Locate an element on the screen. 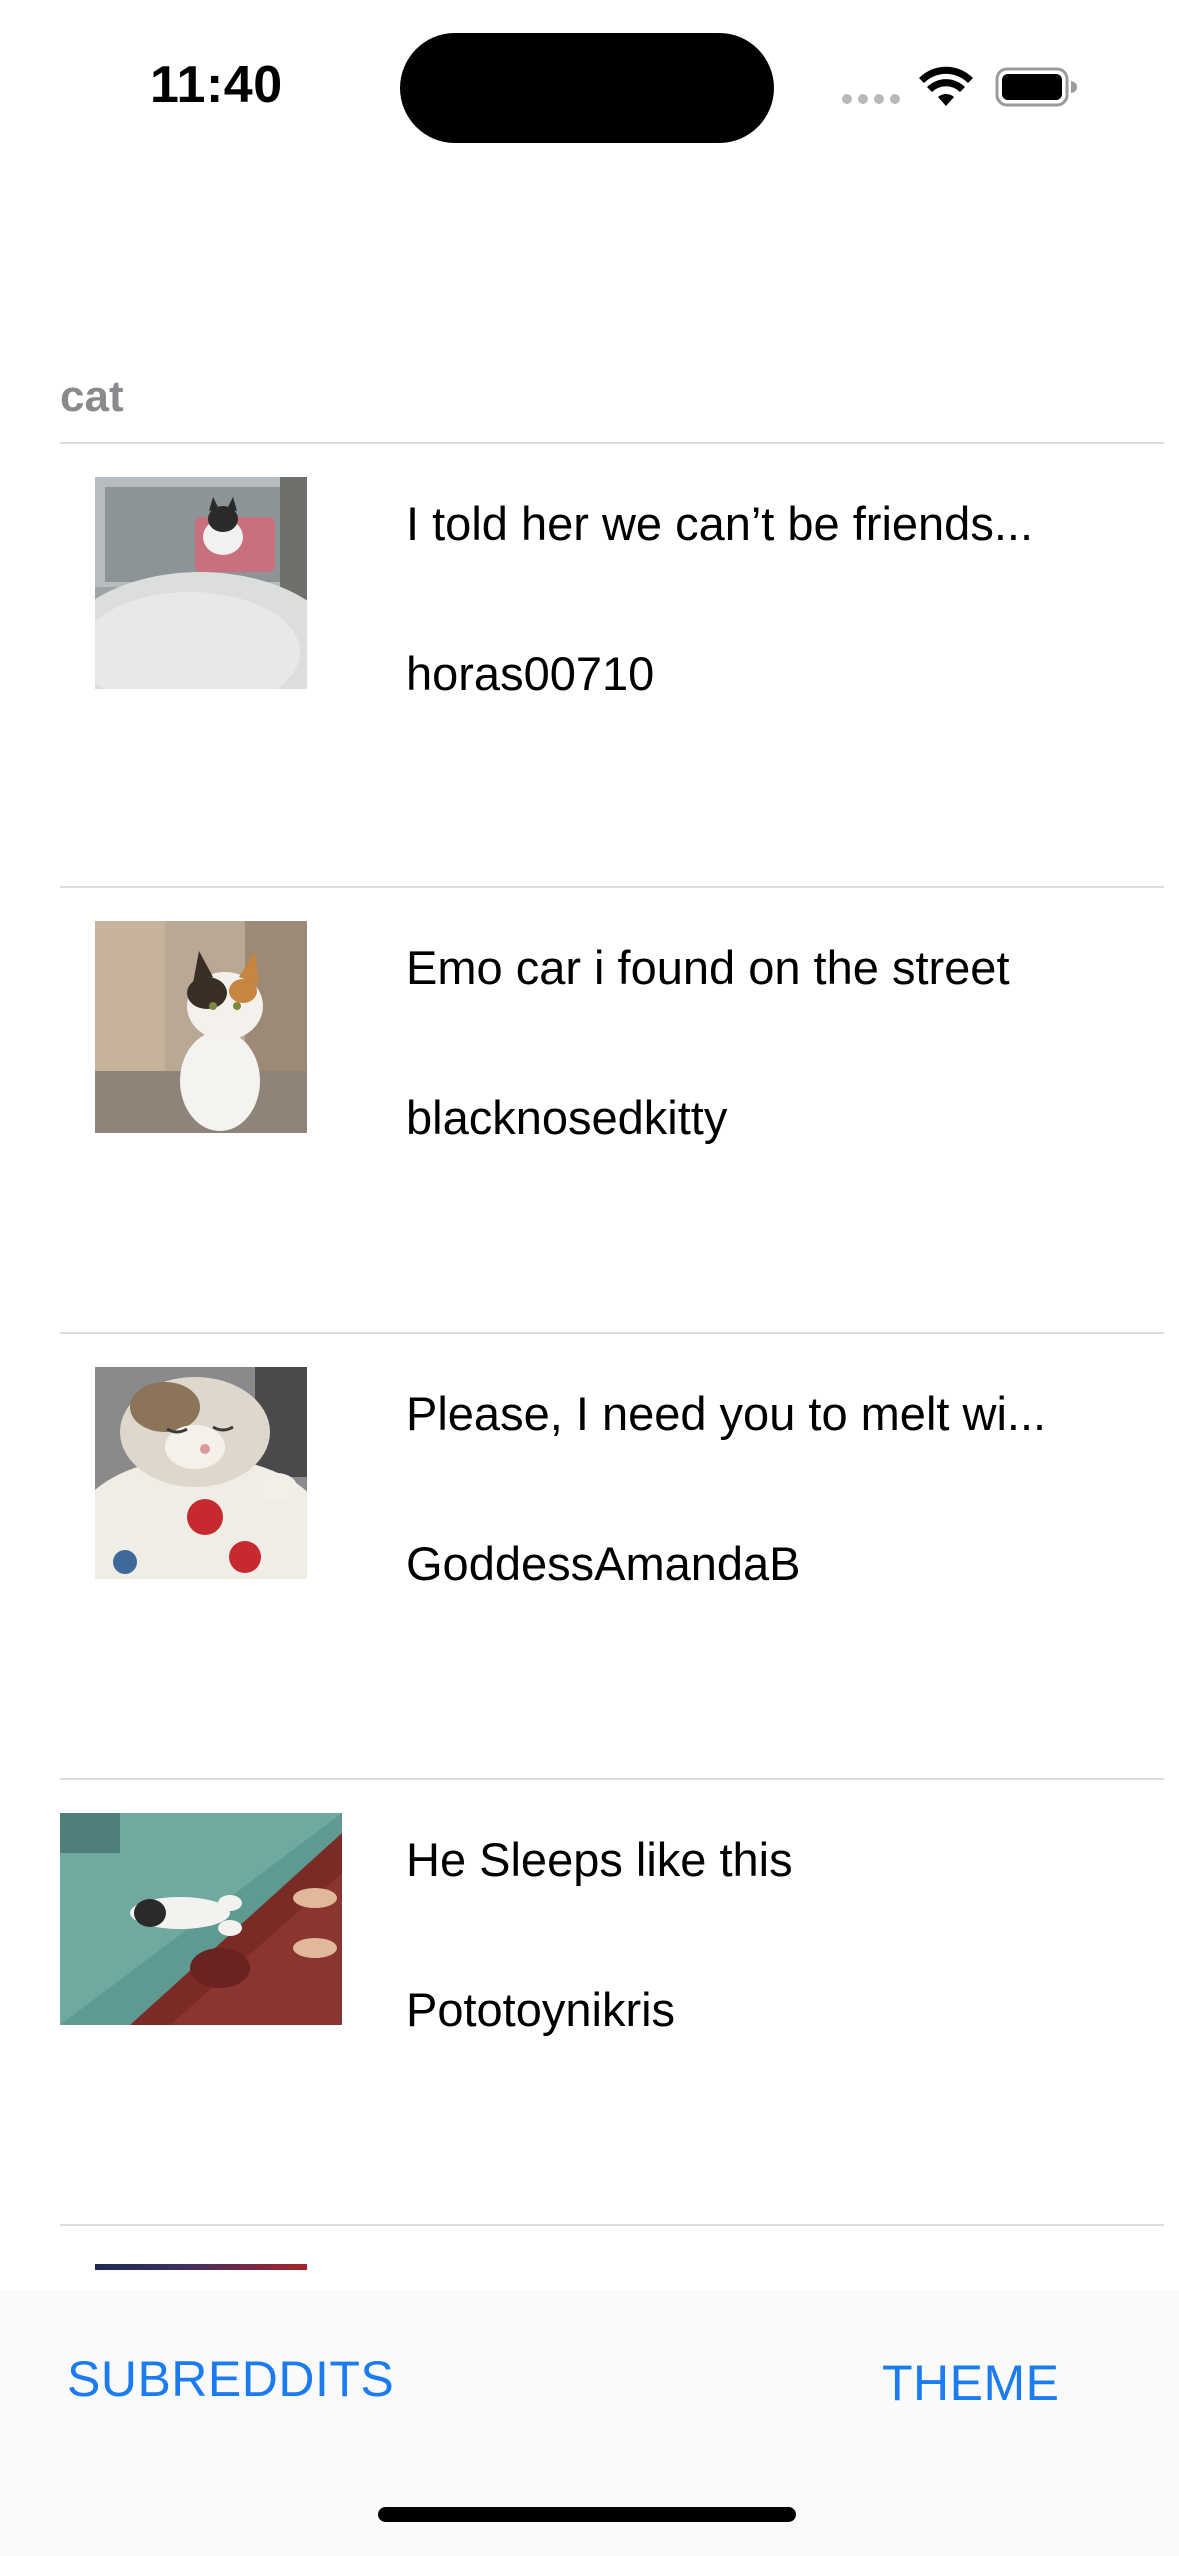  subreddits-button: SUBREDDITS is located at coordinates (230, 2379).